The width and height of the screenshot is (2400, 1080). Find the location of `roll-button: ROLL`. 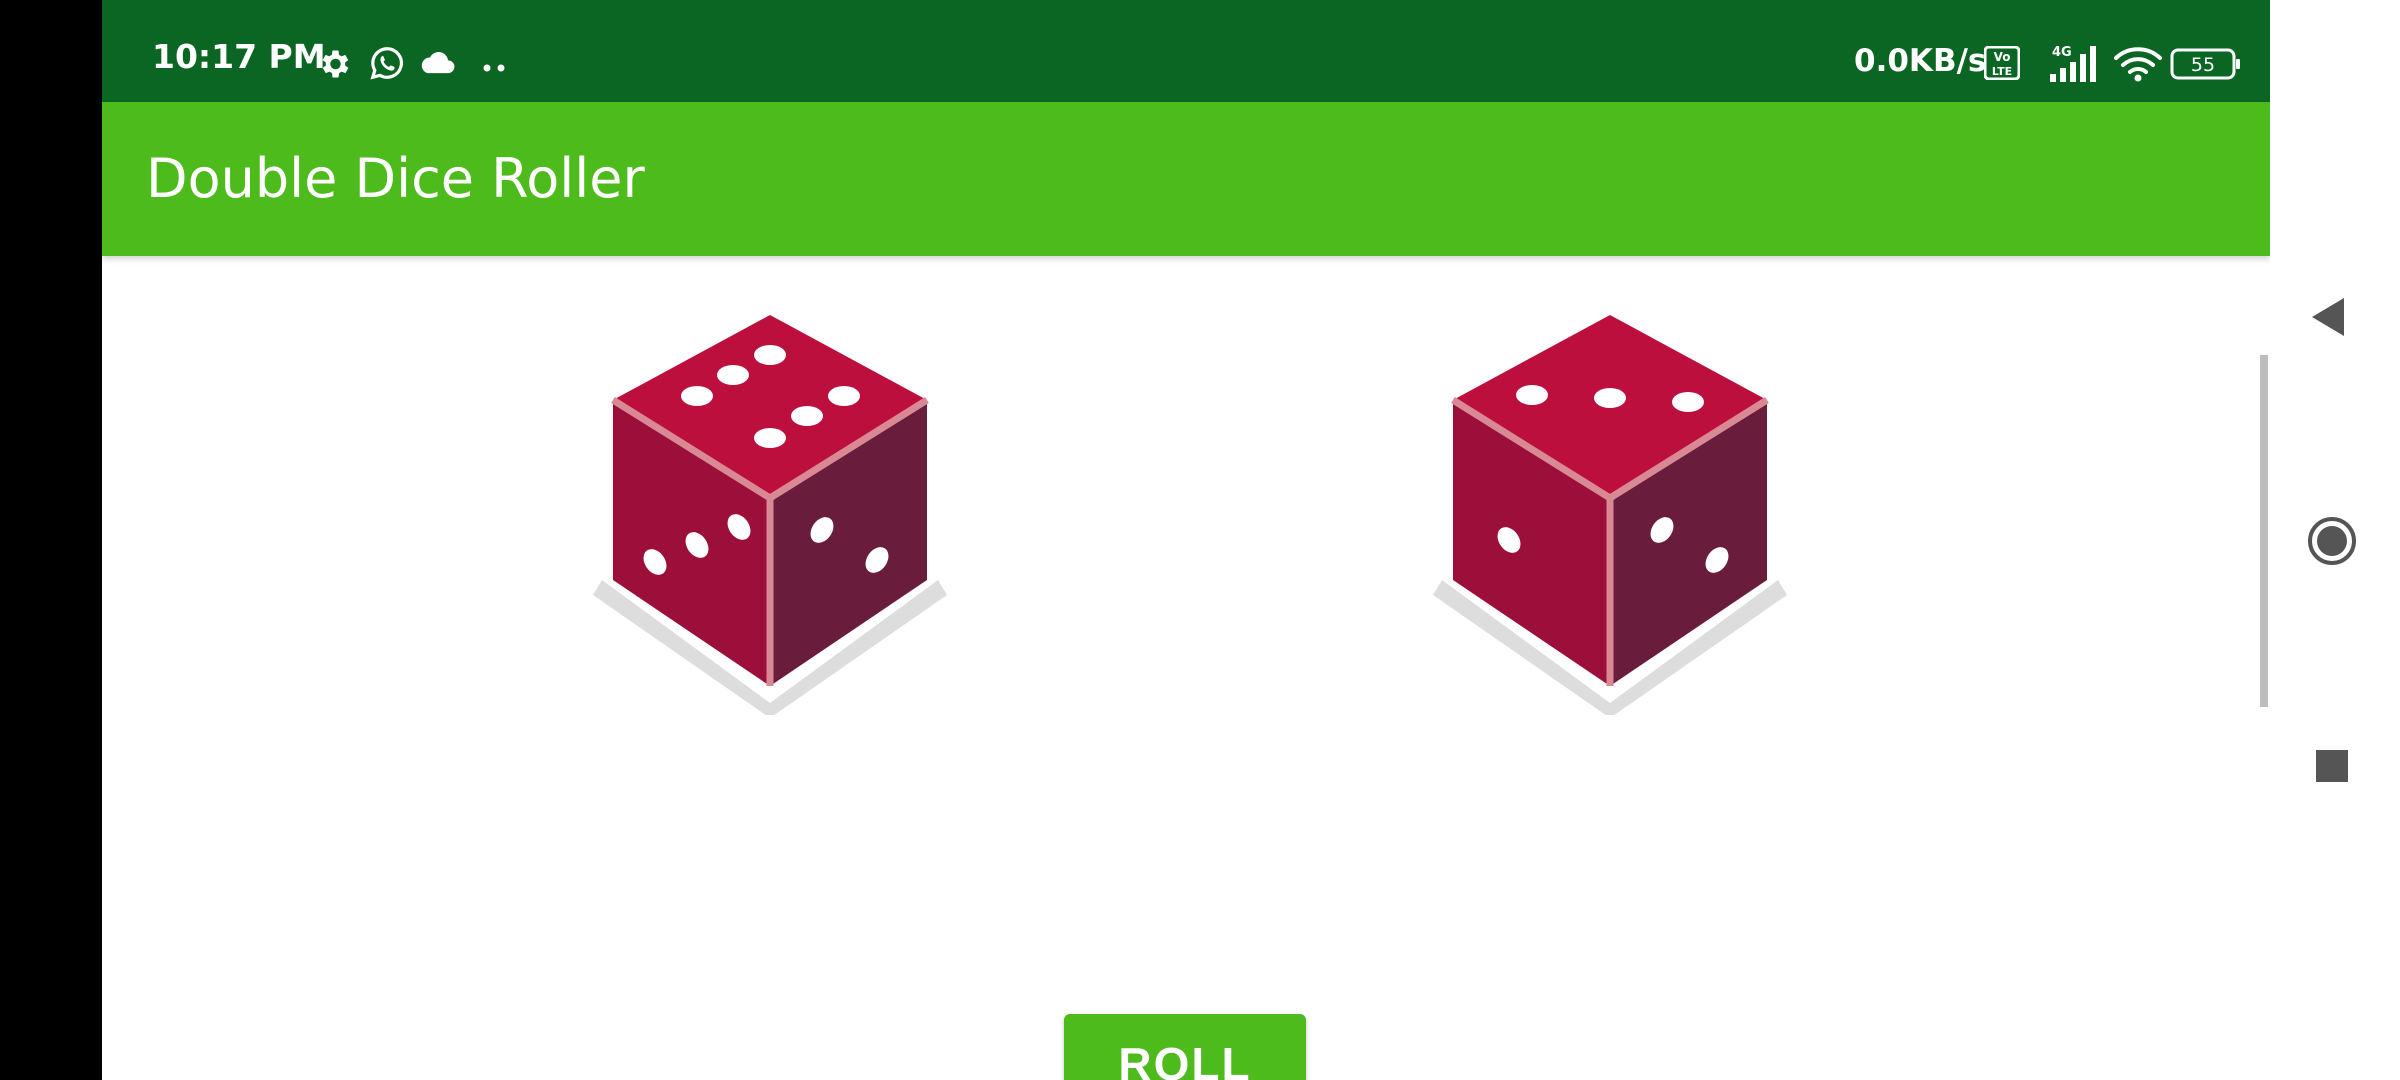

roll-button: ROLL is located at coordinates (1185, 1047).